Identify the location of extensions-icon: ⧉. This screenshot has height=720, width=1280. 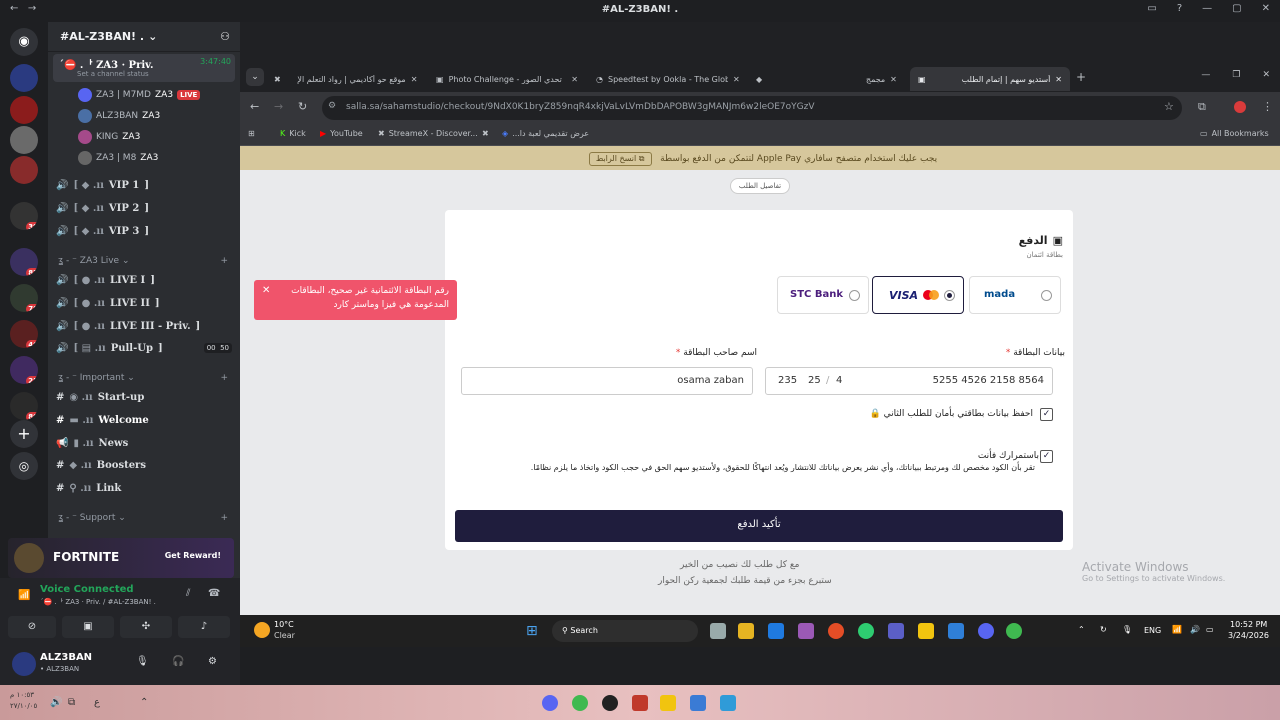
(1202, 107).